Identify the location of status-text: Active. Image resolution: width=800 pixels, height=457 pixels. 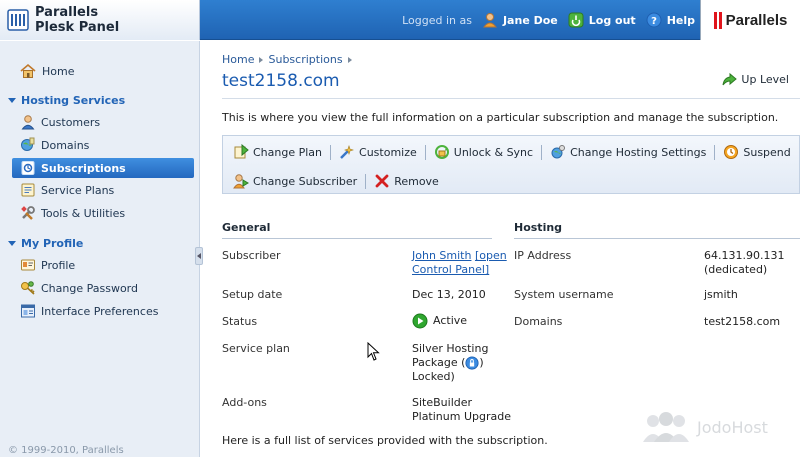
(450, 320).